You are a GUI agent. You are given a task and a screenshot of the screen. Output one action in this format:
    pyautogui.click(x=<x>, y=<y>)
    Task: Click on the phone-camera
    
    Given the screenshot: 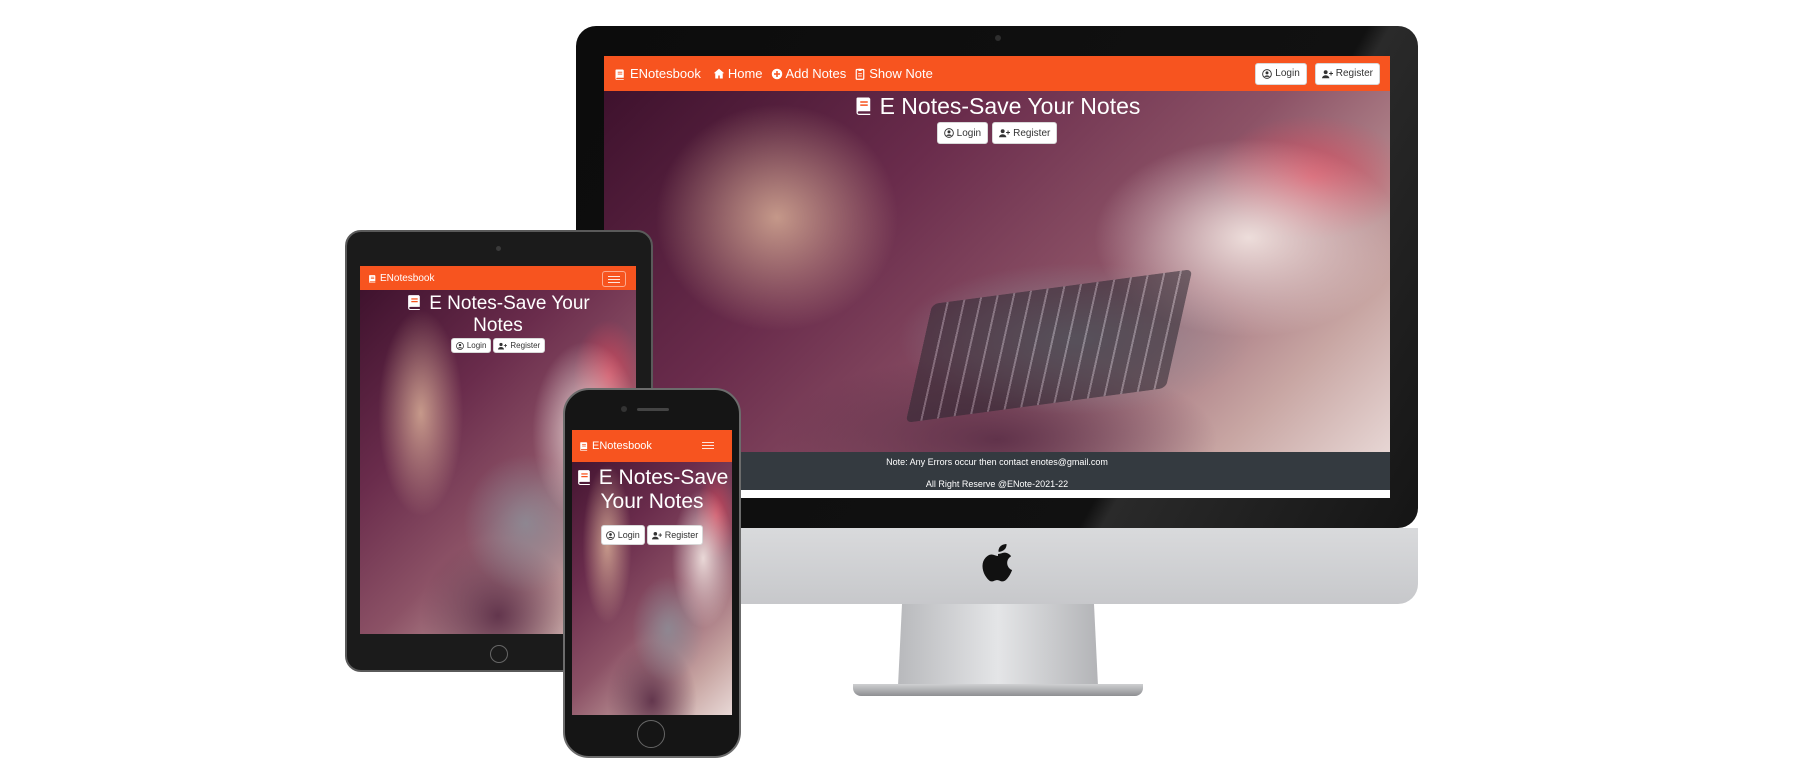 What is the action you would take?
    pyautogui.click(x=624, y=409)
    